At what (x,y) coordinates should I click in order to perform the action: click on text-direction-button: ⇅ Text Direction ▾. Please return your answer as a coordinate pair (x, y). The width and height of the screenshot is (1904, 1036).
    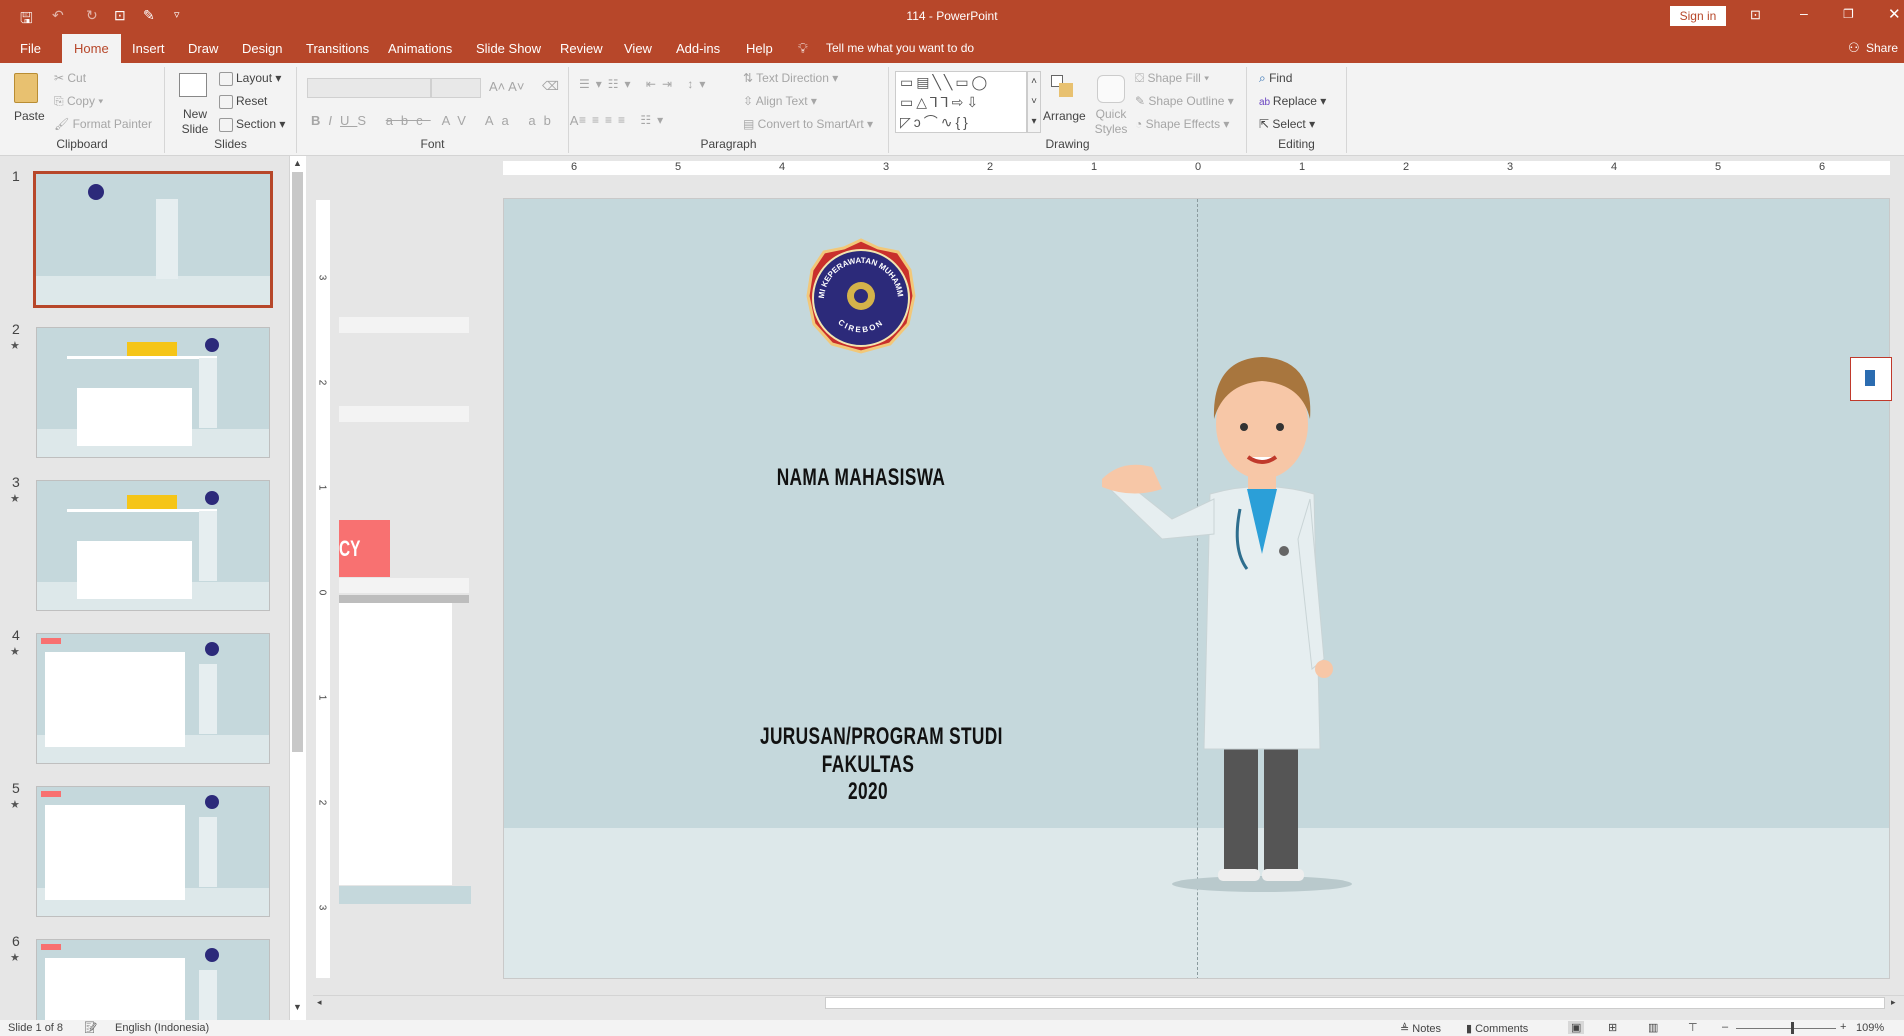
    Looking at the image, I should click on (790, 78).